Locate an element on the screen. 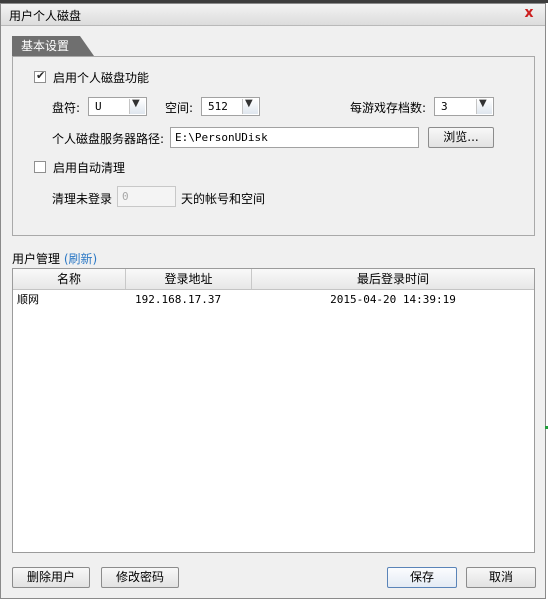 The image size is (548, 600). auto-clean-label: 启用自动清理 is located at coordinates (89, 168).